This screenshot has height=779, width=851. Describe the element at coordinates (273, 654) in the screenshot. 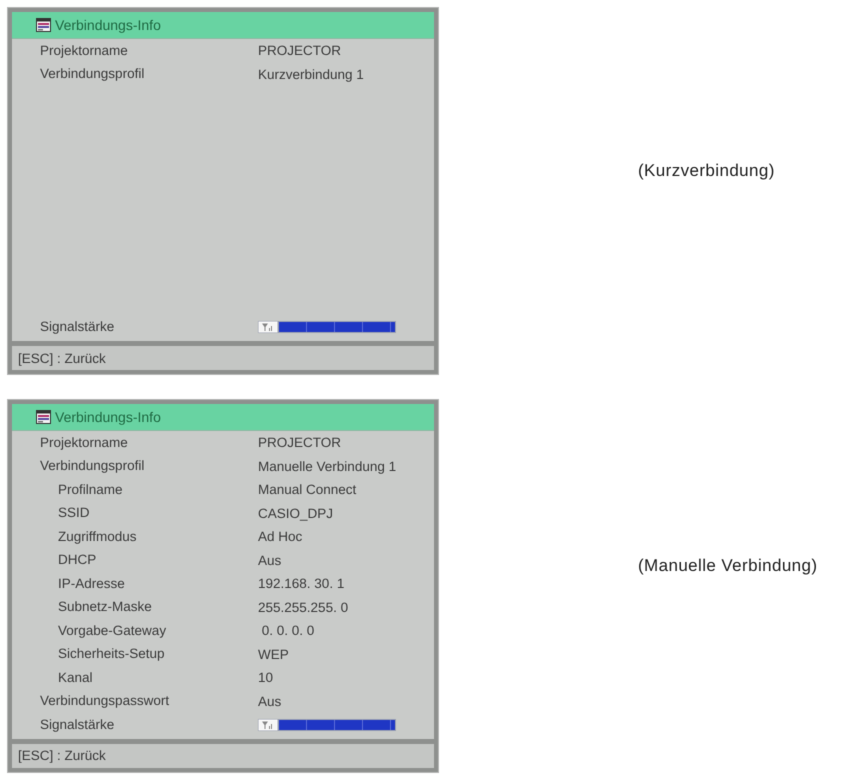

I see `row-value: WEP` at that location.